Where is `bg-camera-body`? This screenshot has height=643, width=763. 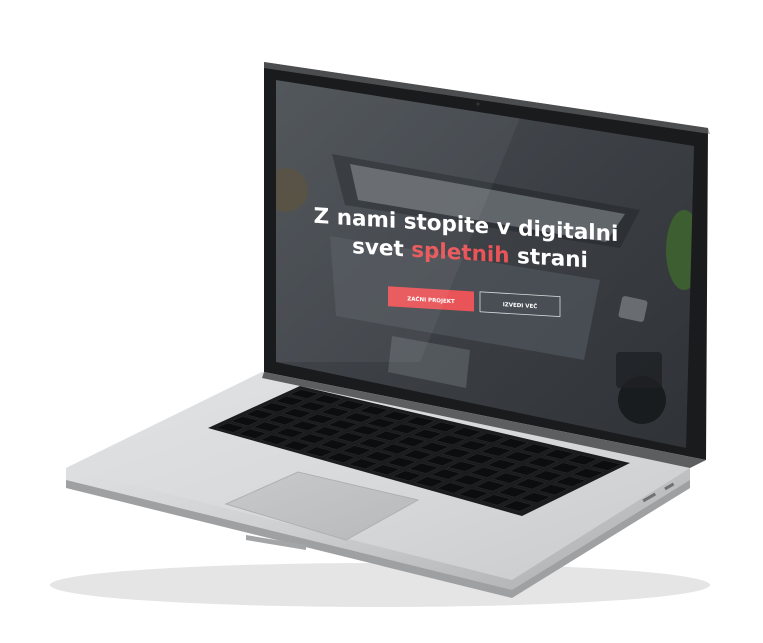 bg-camera-body is located at coordinates (639, 370).